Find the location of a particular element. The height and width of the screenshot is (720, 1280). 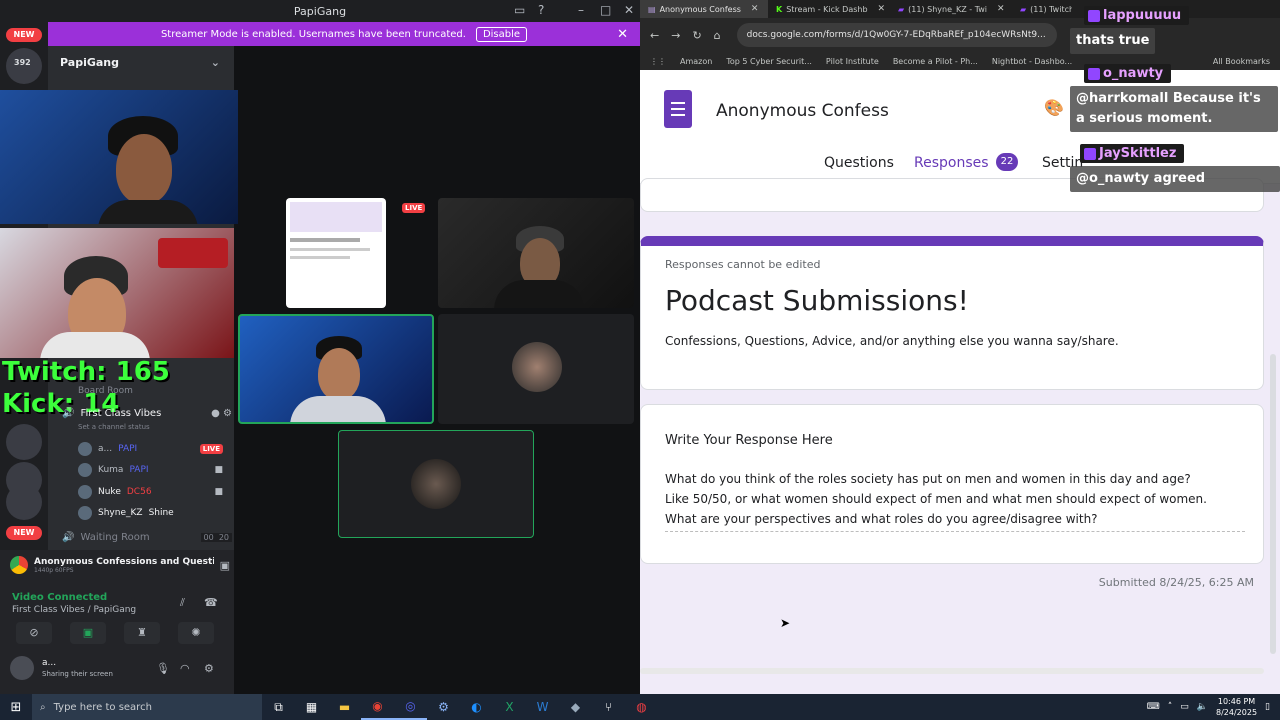

maximize-button: □ is located at coordinates (605, 10).